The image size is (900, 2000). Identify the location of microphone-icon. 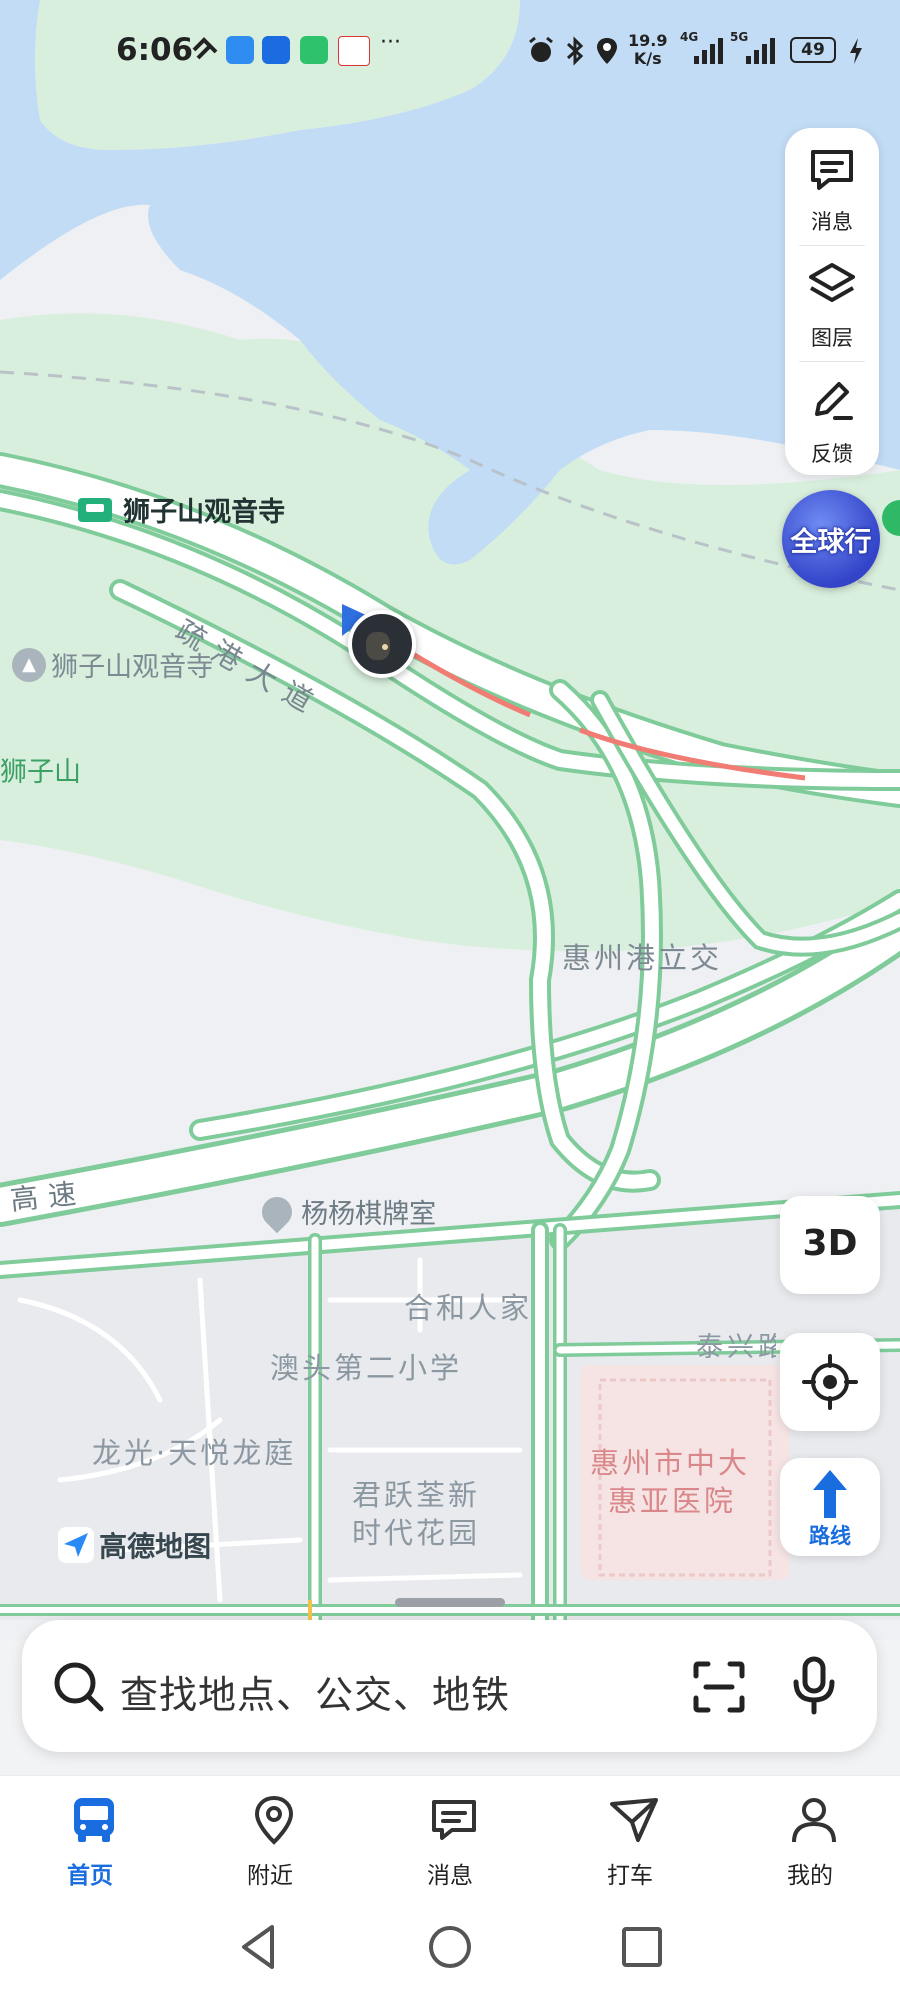
(814, 1686).